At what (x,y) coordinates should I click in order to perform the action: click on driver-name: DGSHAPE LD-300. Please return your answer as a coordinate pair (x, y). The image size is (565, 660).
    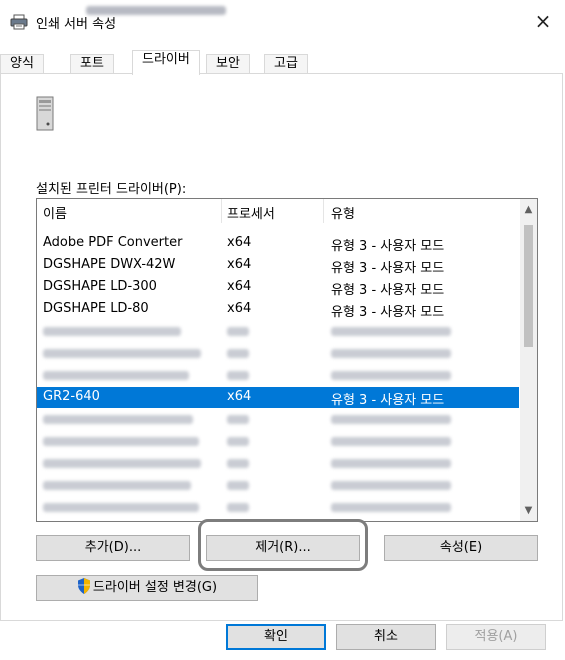
    Looking at the image, I should click on (100, 286).